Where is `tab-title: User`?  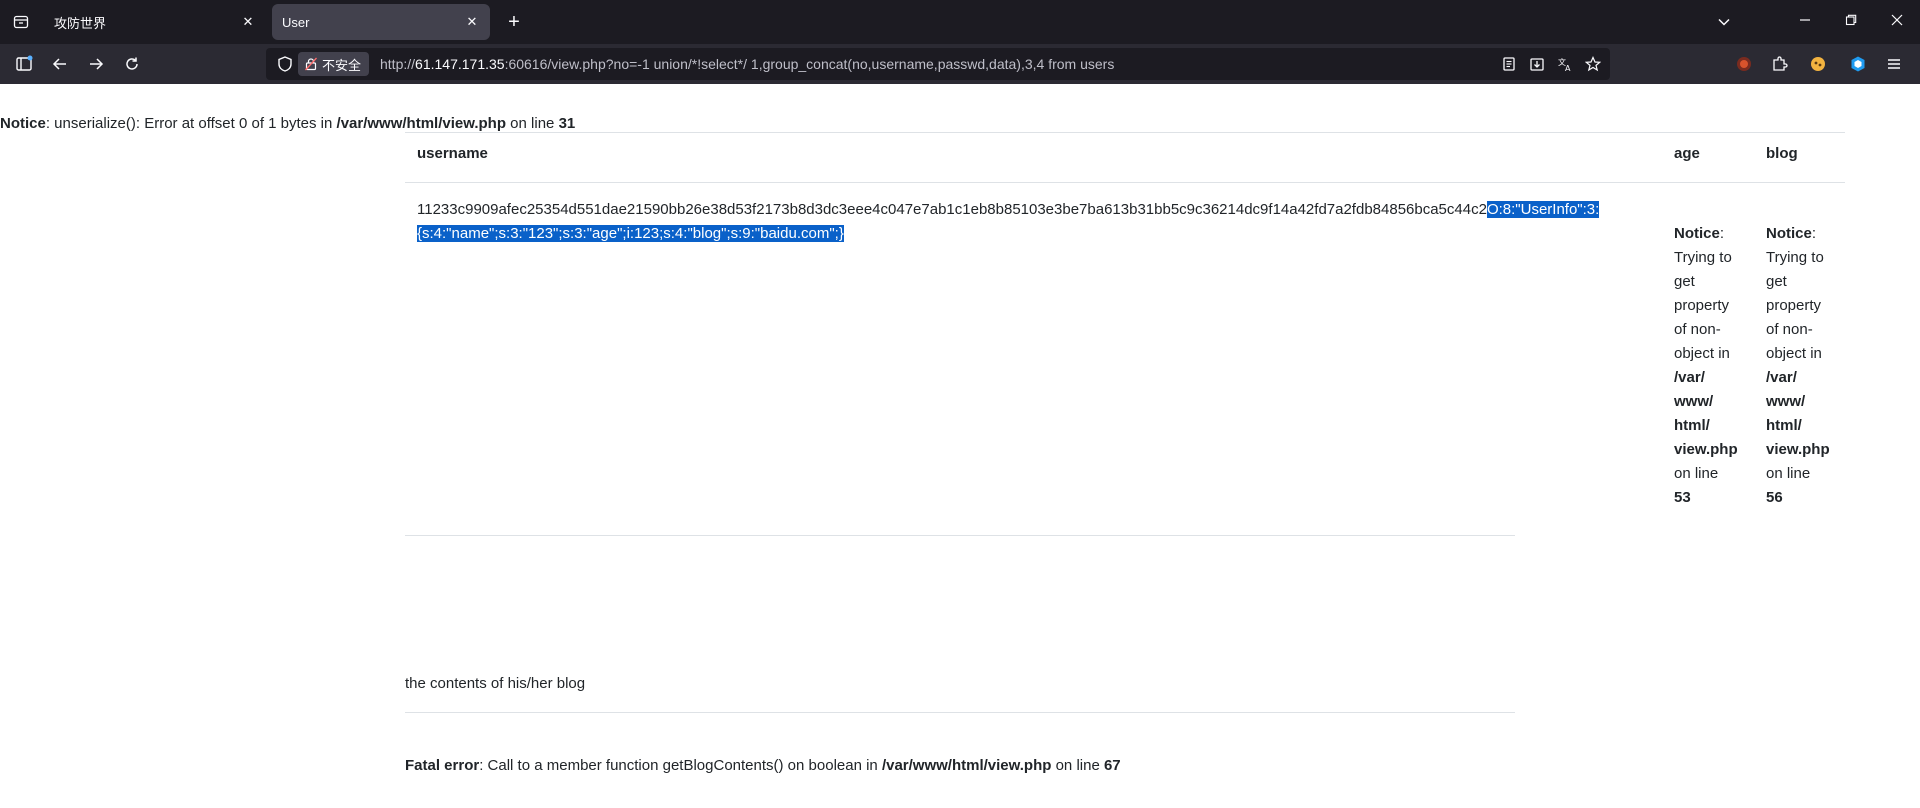
tab-title: User is located at coordinates (296, 22).